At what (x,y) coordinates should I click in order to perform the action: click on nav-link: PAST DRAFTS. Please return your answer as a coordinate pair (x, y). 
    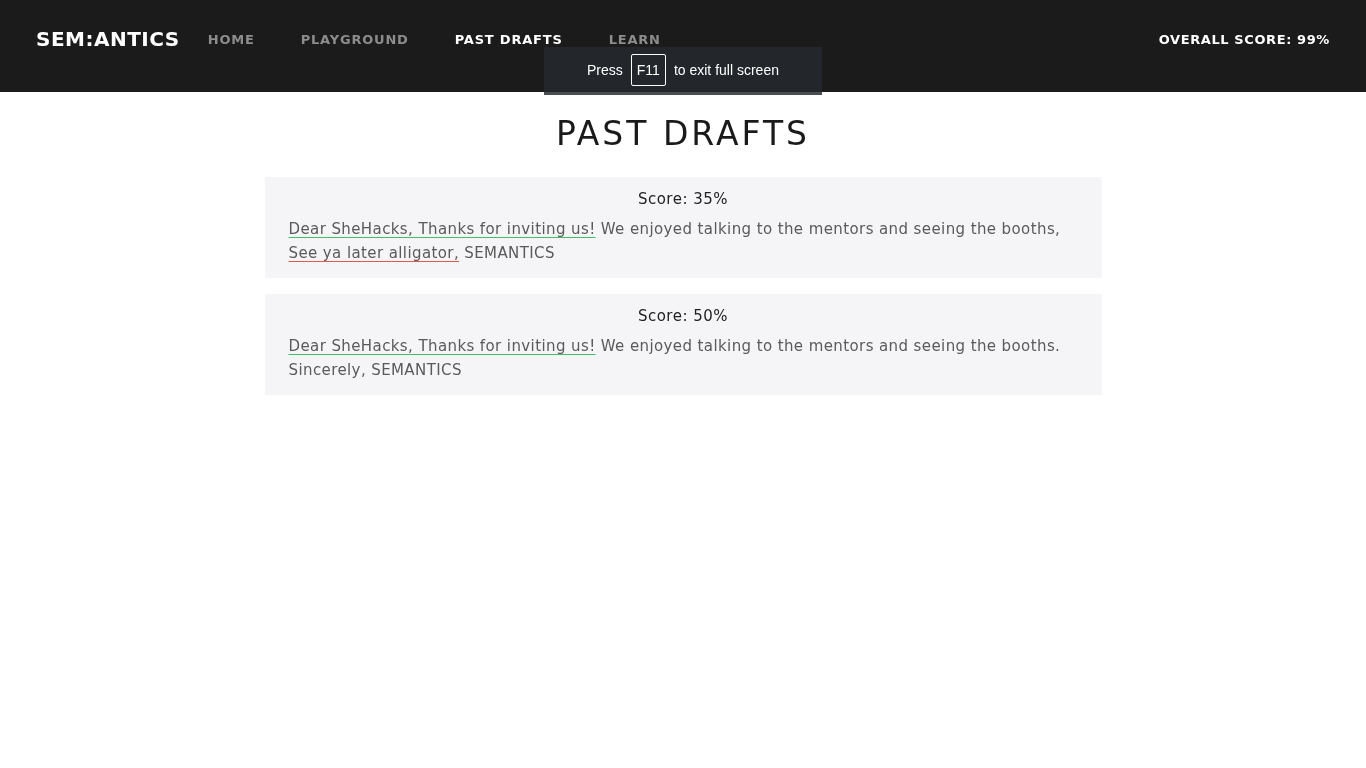
    Looking at the image, I should click on (508, 39).